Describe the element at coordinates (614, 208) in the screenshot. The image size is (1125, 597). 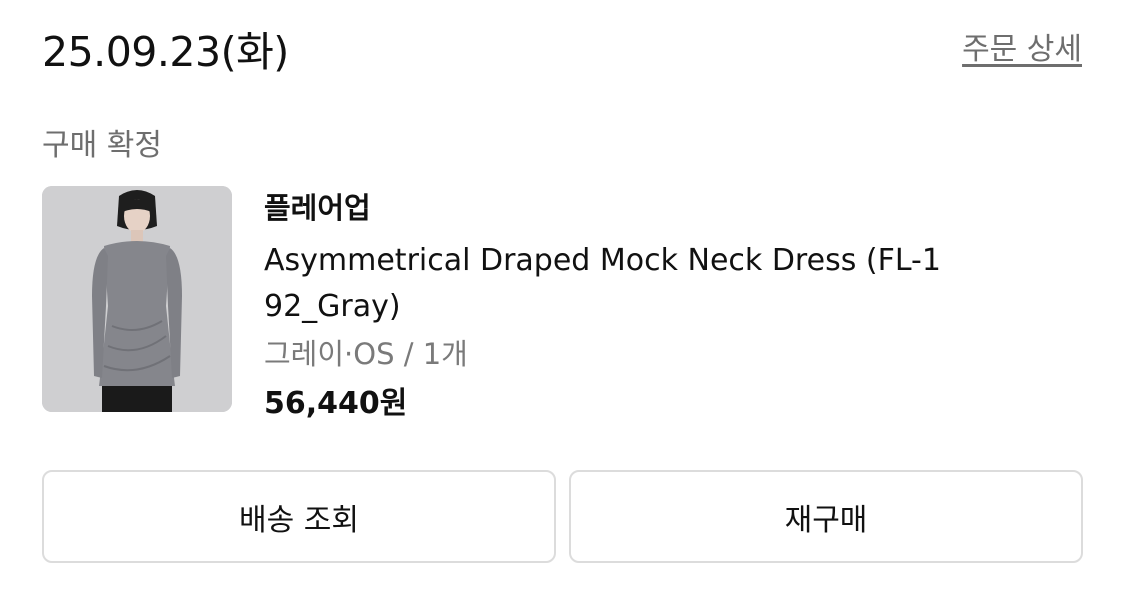
I see `brand-name: 플레어업` at that location.